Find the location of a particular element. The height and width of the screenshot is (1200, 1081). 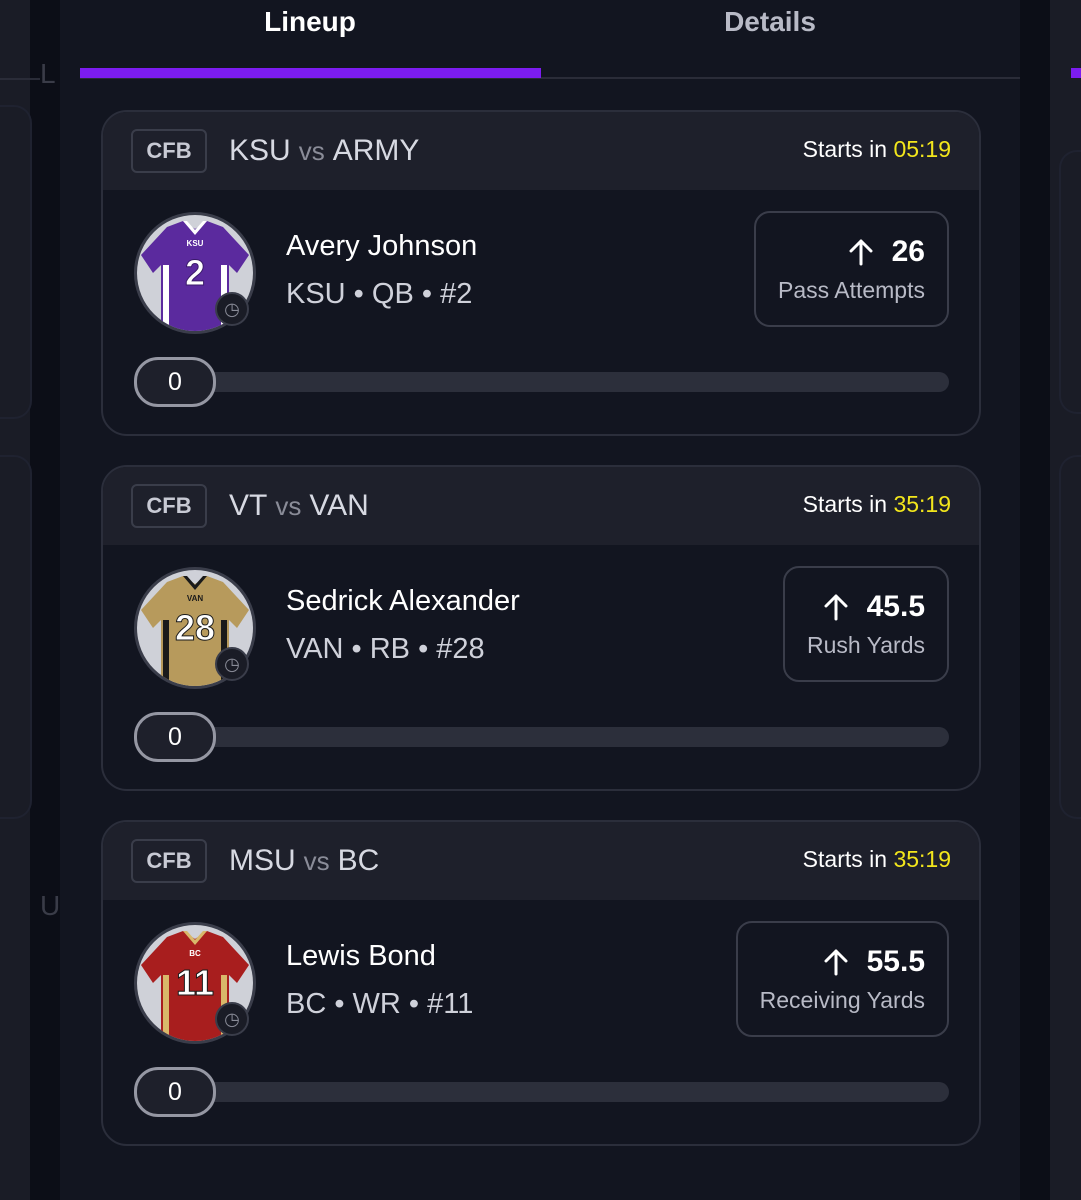

card-header: CFB MSU vs BC Starts in 35:19 is located at coordinates (541, 861).